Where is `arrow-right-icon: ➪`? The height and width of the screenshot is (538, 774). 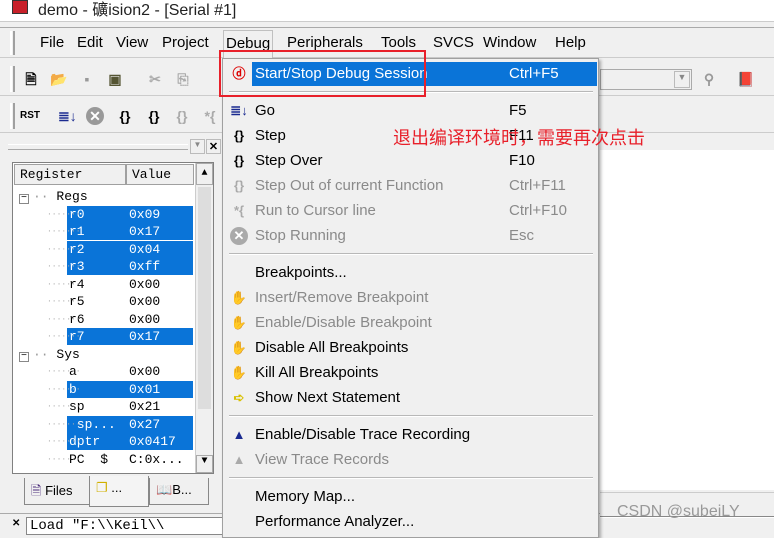
arrow-right-icon: ➪ is located at coordinates (239, 397).